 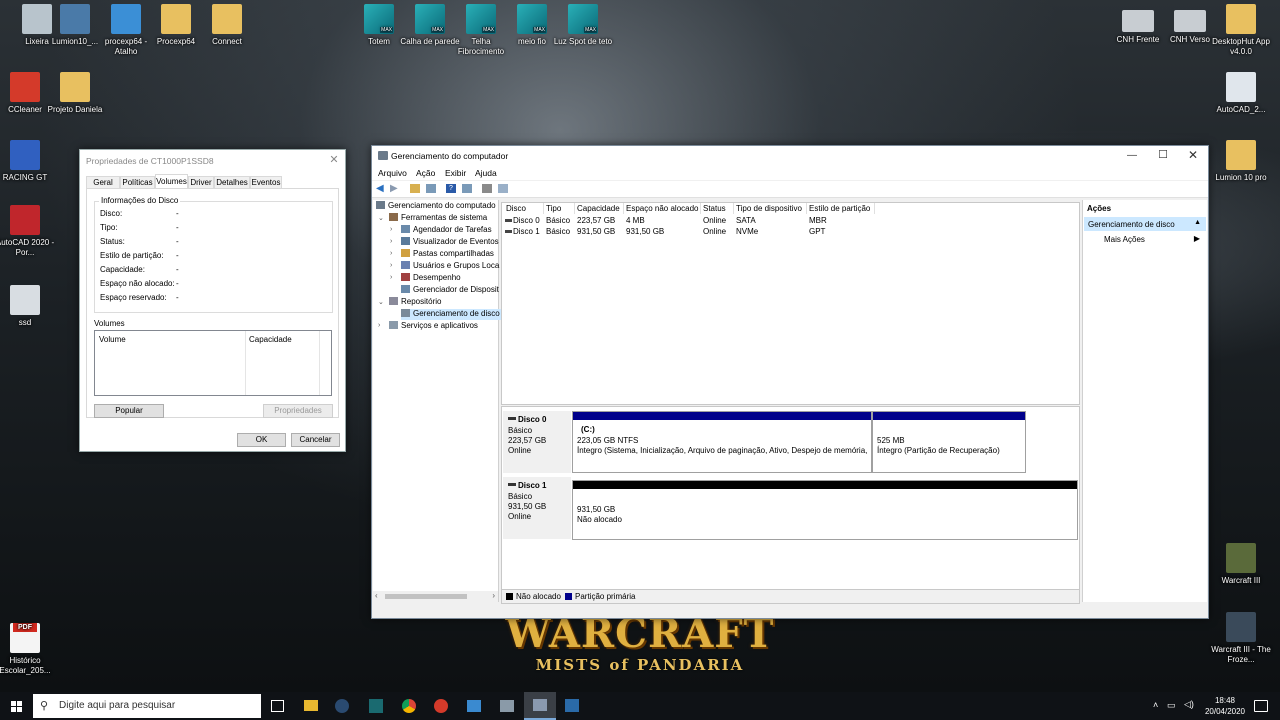 What do you see at coordinates (949, 442) in the screenshot?
I see `disk0-partition-recovery: 525 MB Íntegro (Partição de Recuperação)` at bounding box center [949, 442].